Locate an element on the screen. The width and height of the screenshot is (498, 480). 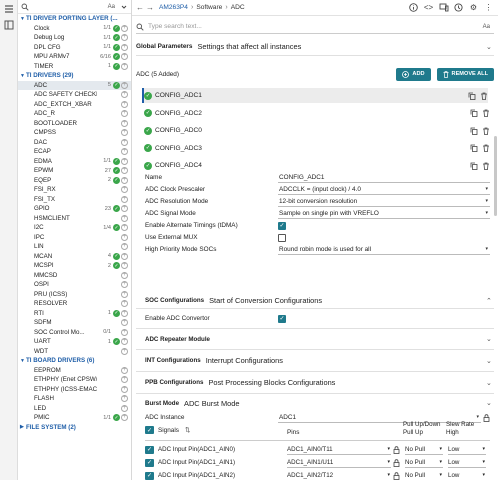
config-select: Sample on single pin with VREFLO ▾ is located at coordinates (384, 214).